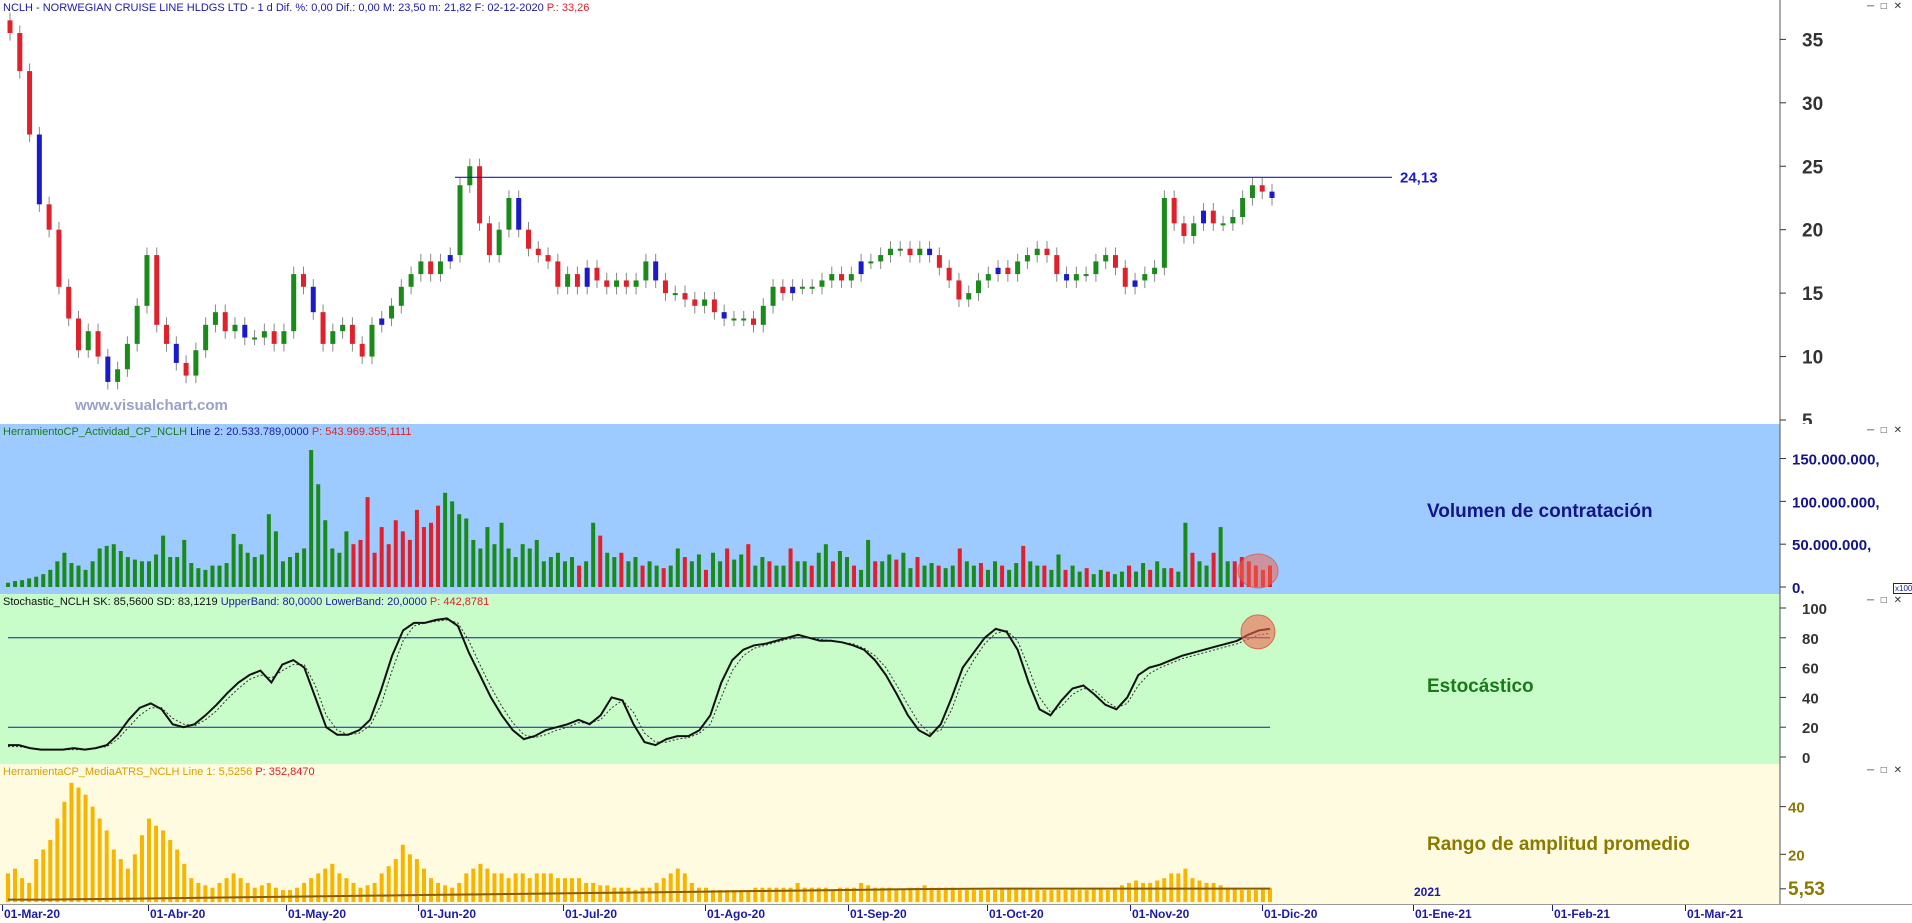 This screenshot has width=1912, height=923. What do you see at coordinates (1258, 571) in the screenshot?
I see `volume-highlight-circle` at bounding box center [1258, 571].